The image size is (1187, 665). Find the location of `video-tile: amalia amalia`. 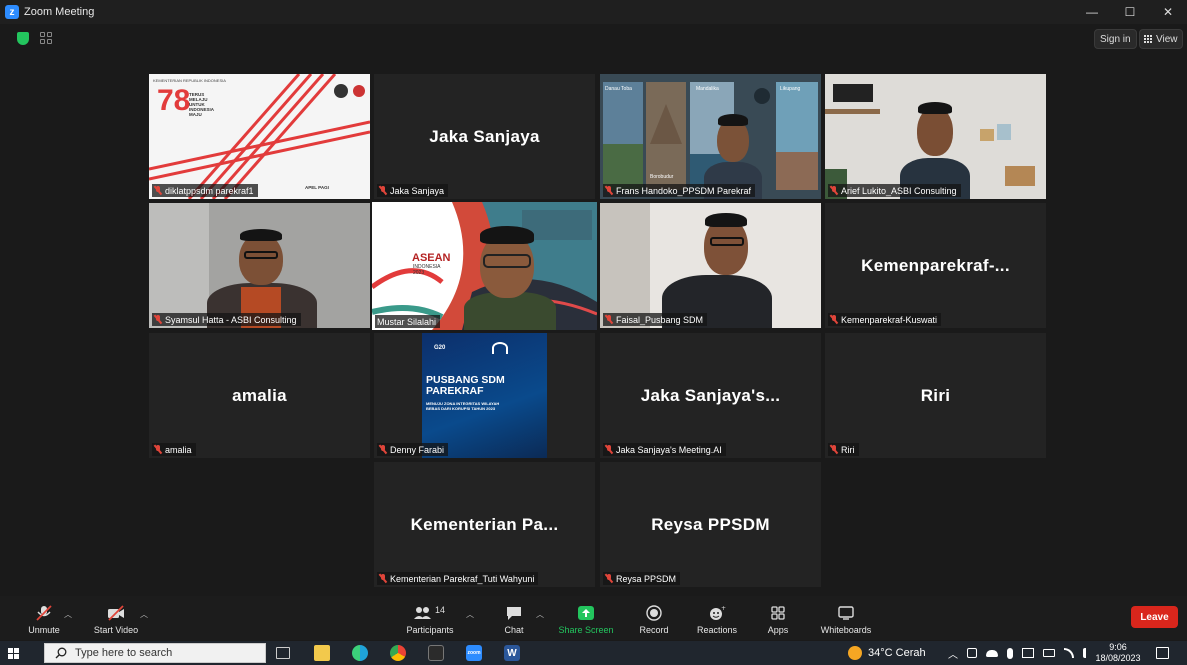

video-tile: amalia amalia is located at coordinates (259, 395).